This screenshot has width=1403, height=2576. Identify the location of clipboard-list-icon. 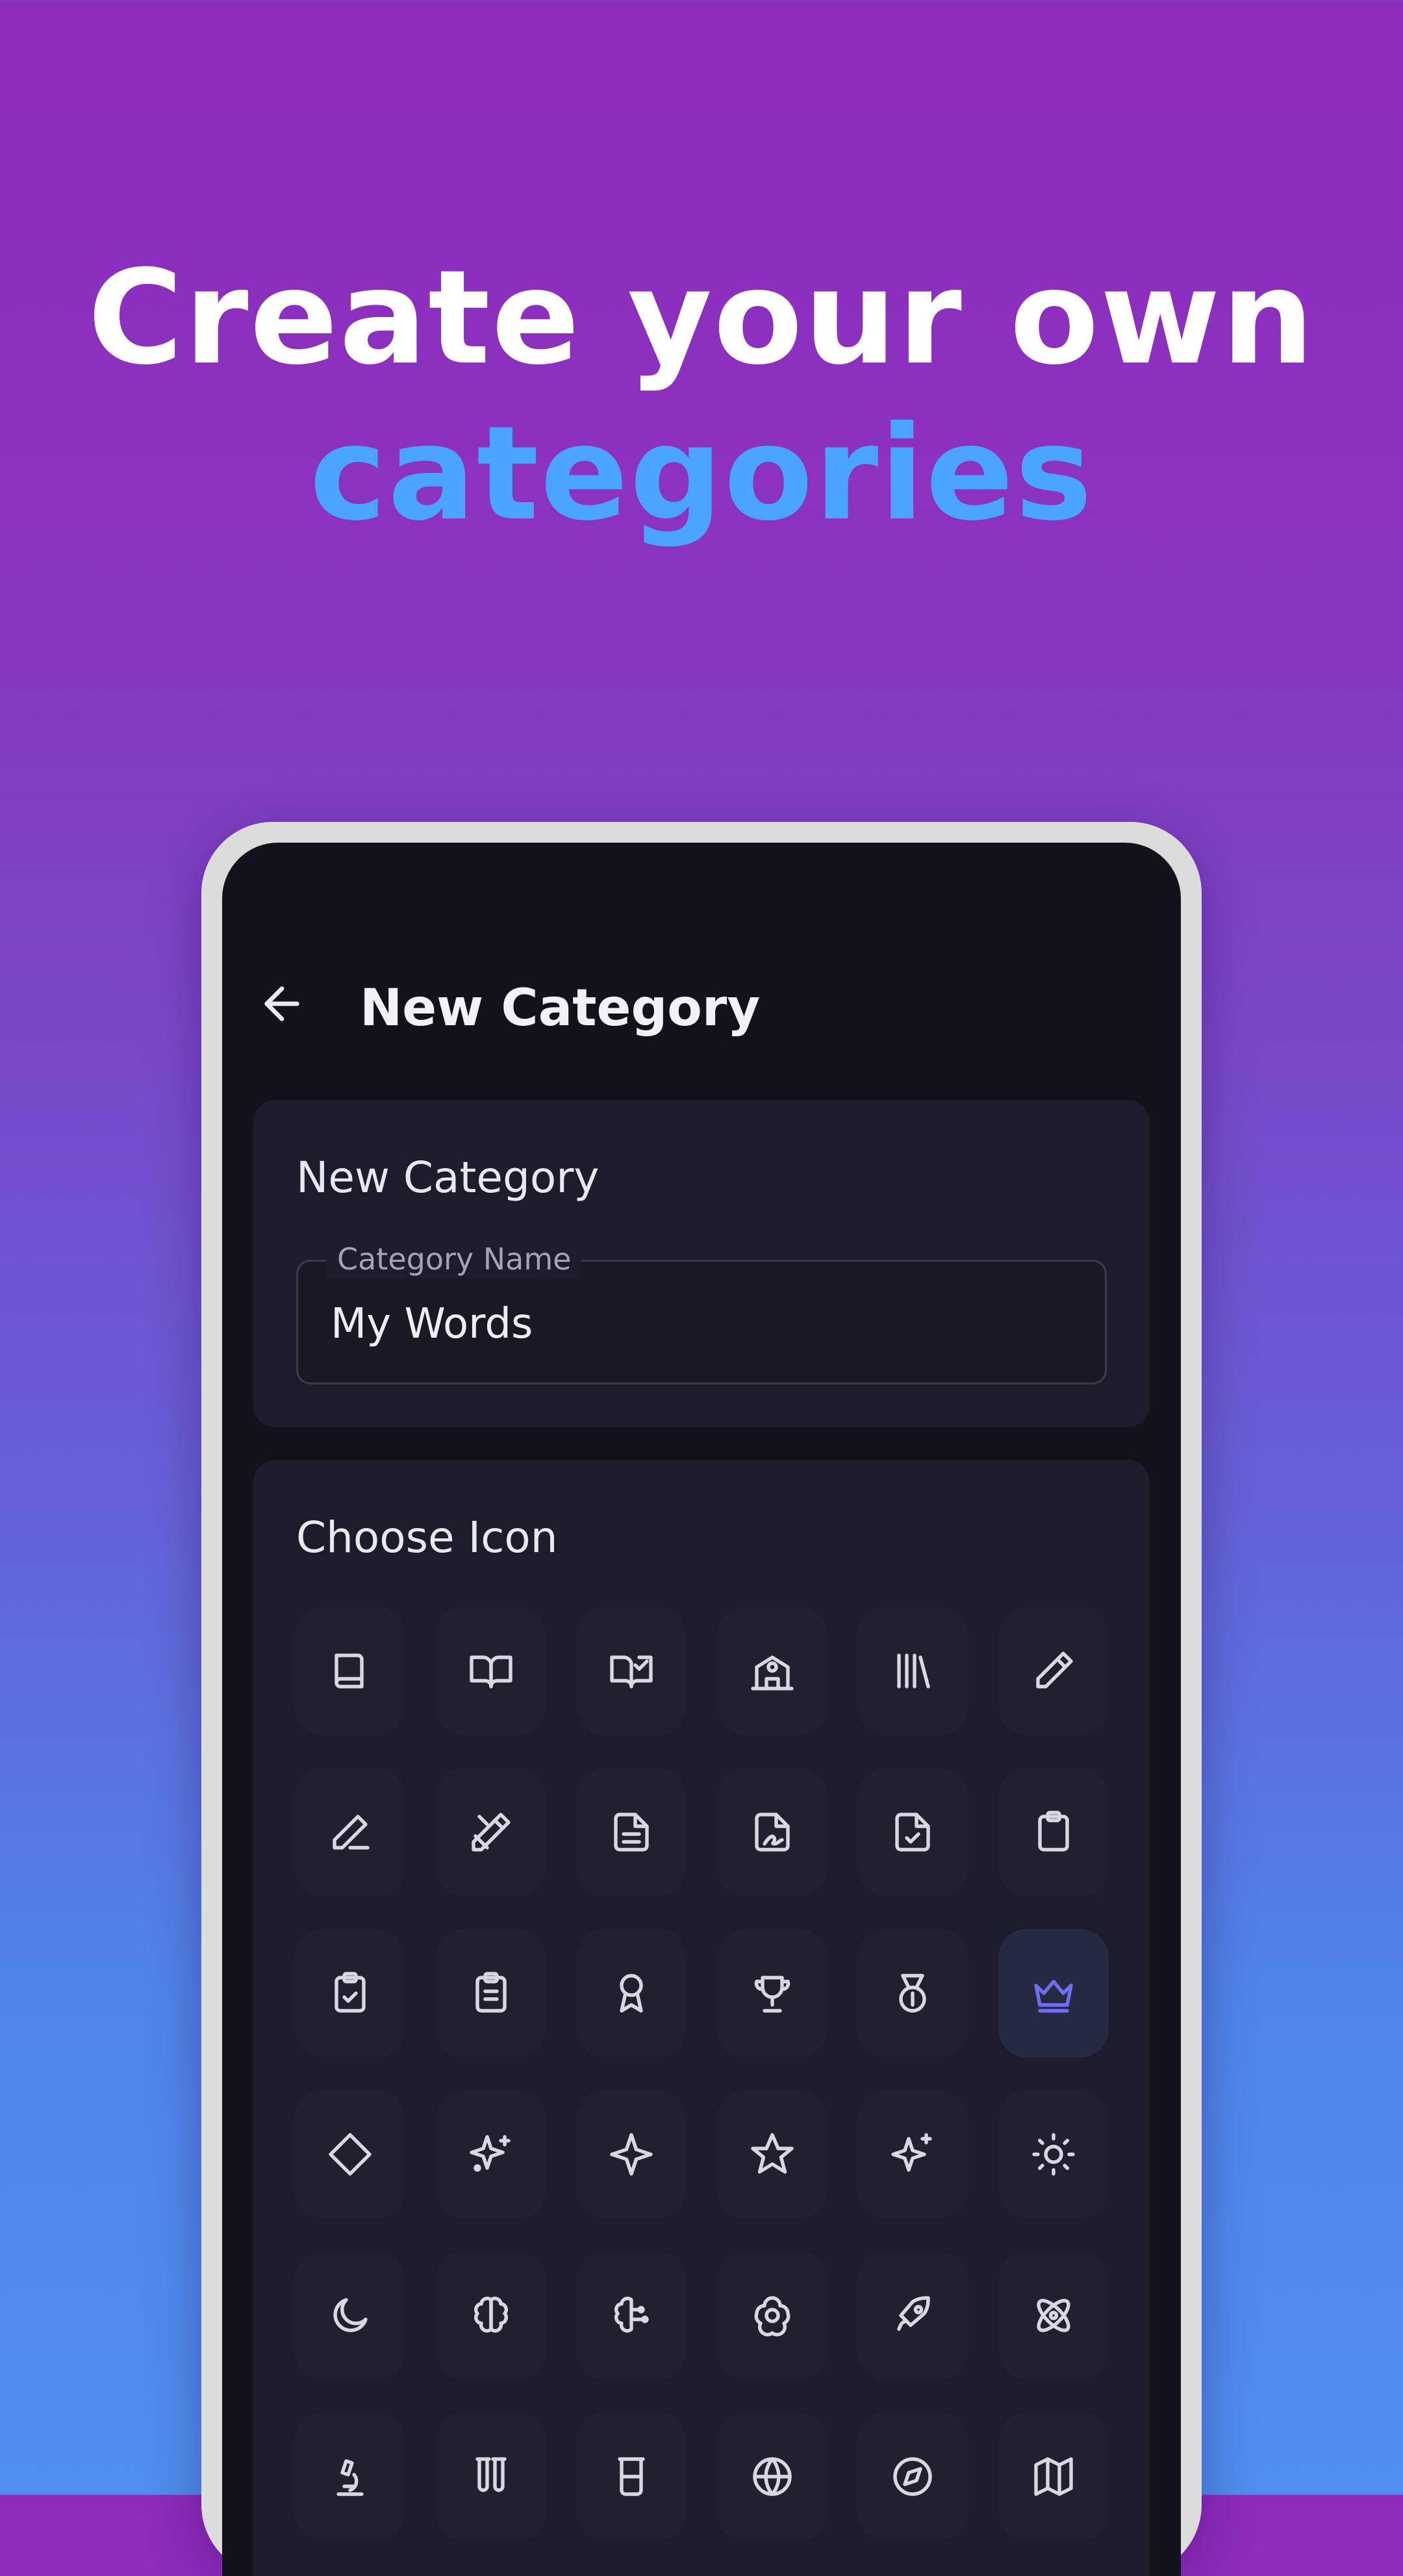
(491, 1992).